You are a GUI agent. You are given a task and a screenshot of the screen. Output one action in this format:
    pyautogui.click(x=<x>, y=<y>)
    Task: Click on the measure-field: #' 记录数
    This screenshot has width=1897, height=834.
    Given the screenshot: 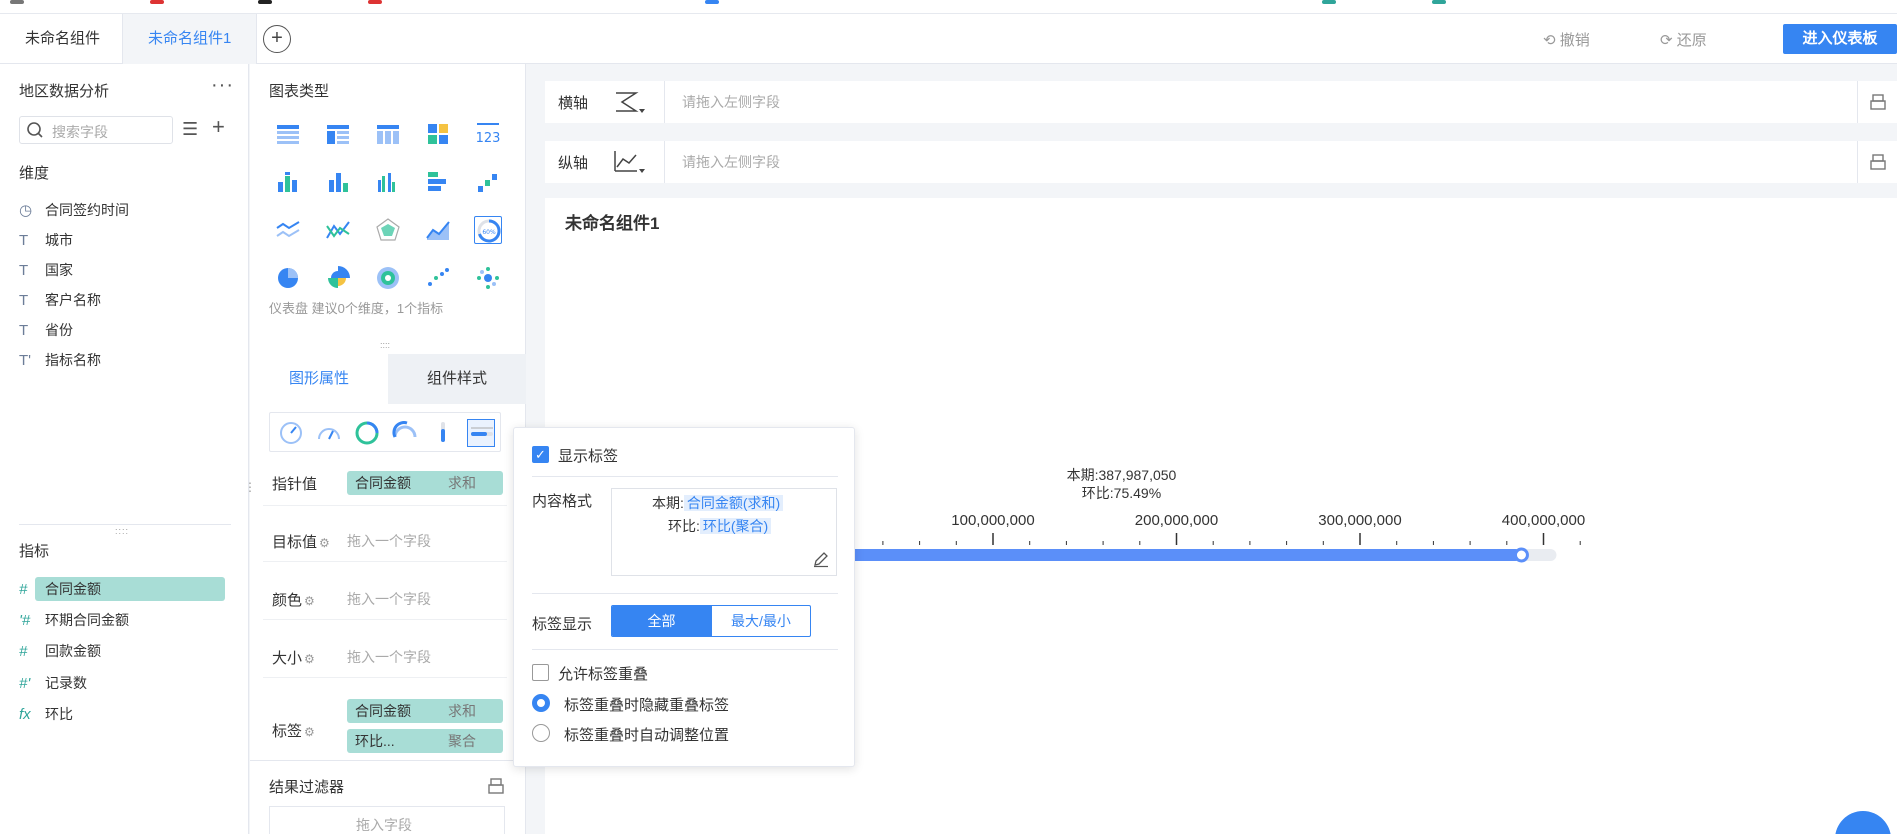 What is the action you would take?
    pyautogui.click(x=53, y=683)
    